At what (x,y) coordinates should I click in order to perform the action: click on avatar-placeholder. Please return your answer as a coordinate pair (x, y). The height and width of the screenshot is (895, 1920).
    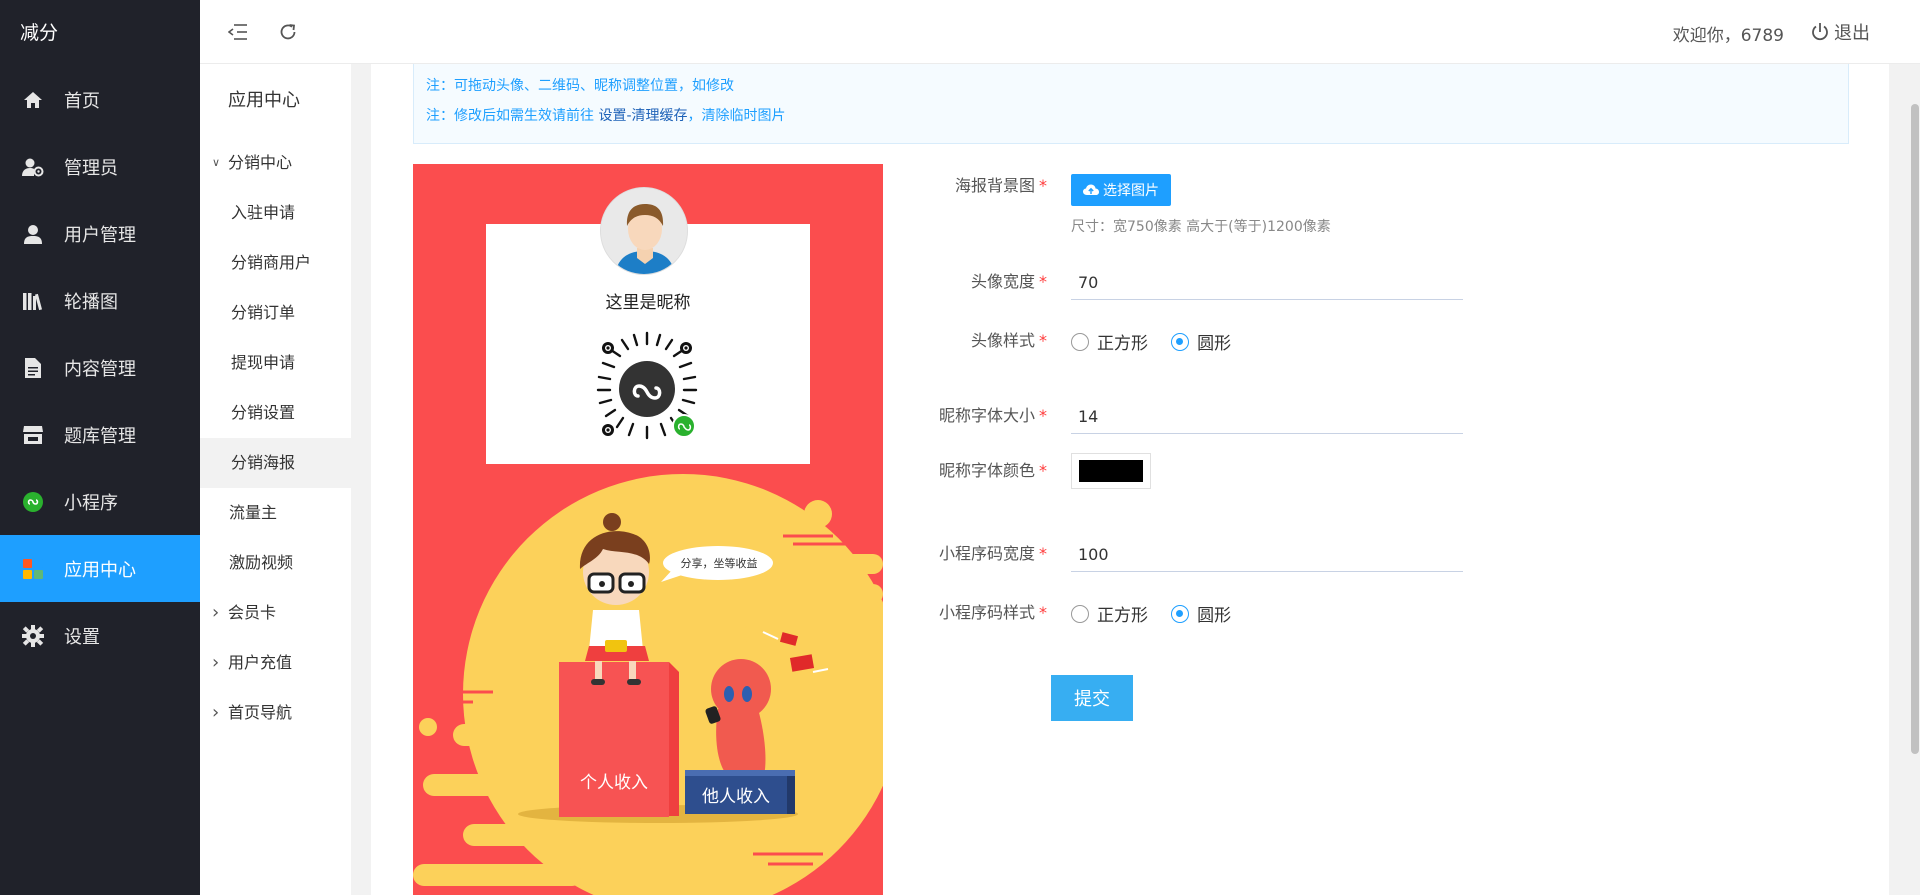
    Looking at the image, I should click on (644, 231).